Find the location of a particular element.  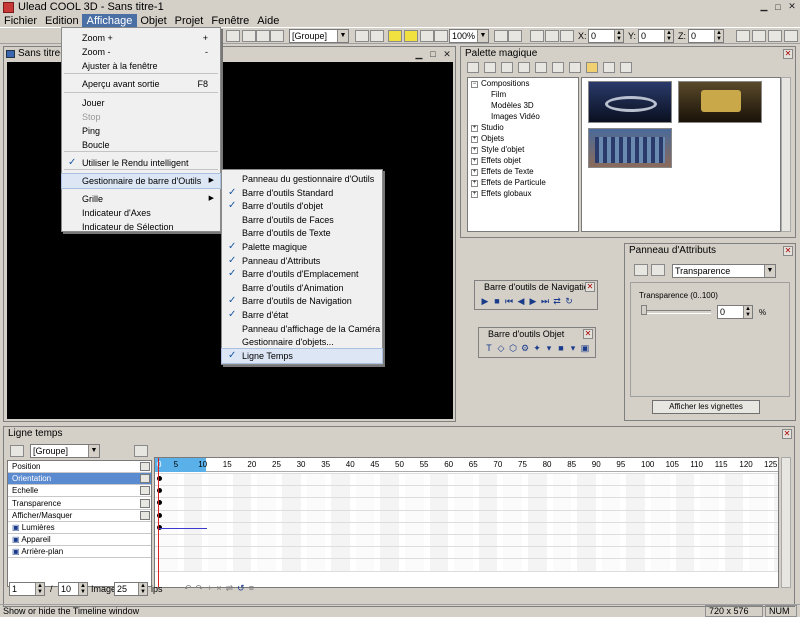

move-up-icon is located at coordinates (558, 67).